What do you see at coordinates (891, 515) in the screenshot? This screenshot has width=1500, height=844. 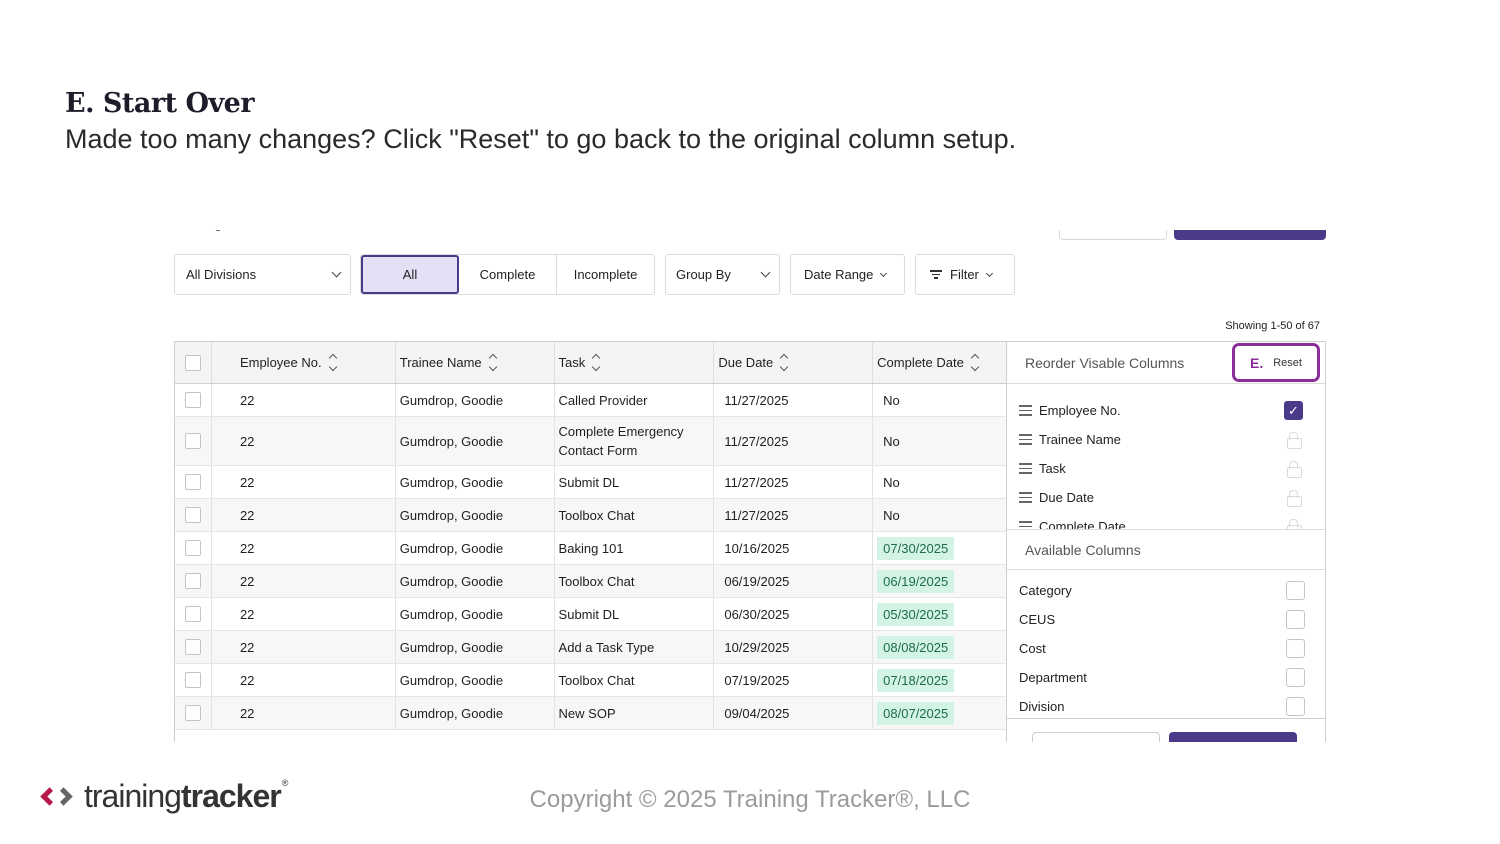 I see `complete-date-value: No` at bounding box center [891, 515].